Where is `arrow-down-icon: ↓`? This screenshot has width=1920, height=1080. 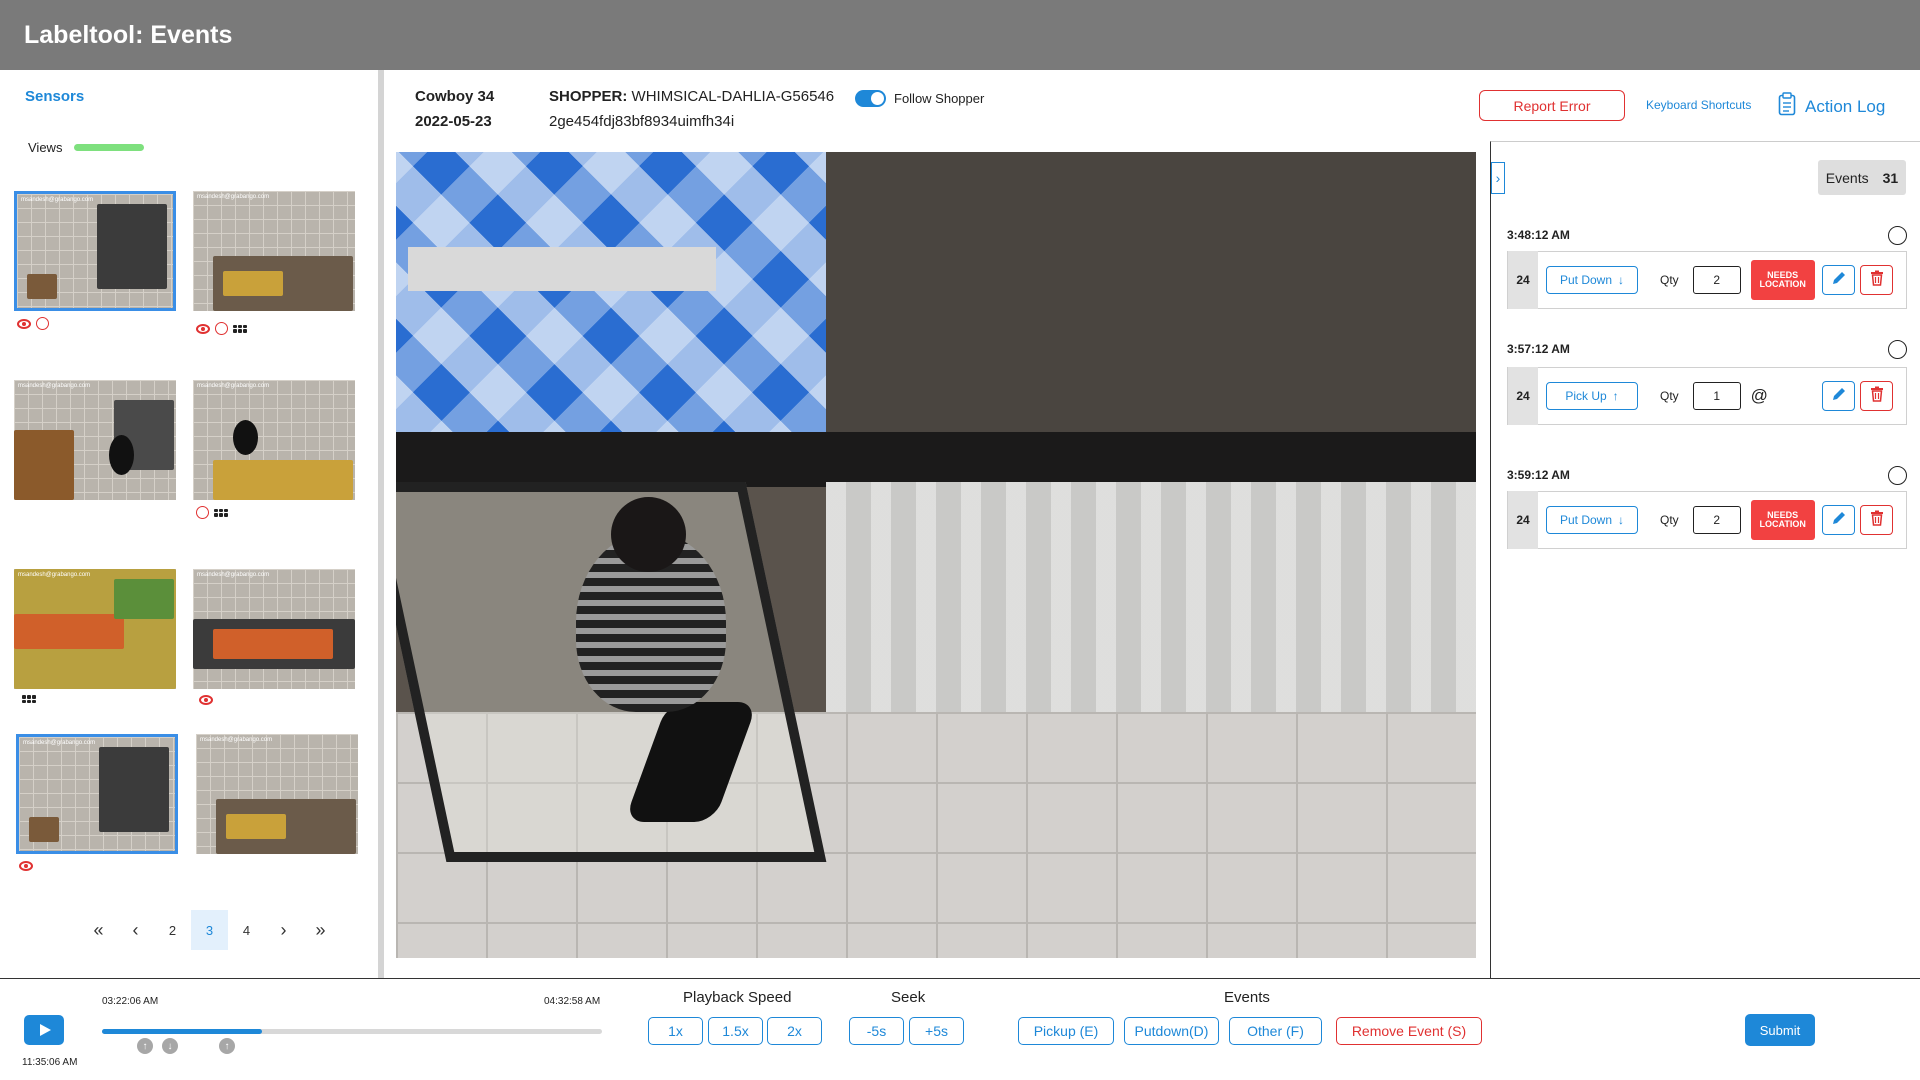
arrow-down-icon: ↓ is located at coordinates (1621, 520).